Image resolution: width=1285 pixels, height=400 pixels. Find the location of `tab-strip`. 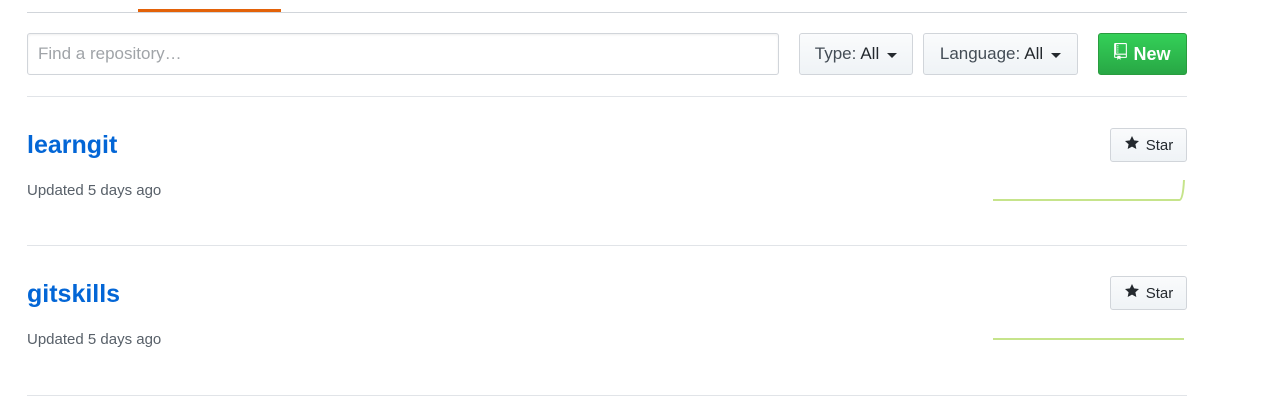

tab-strip is located at coordinates (607, 6).